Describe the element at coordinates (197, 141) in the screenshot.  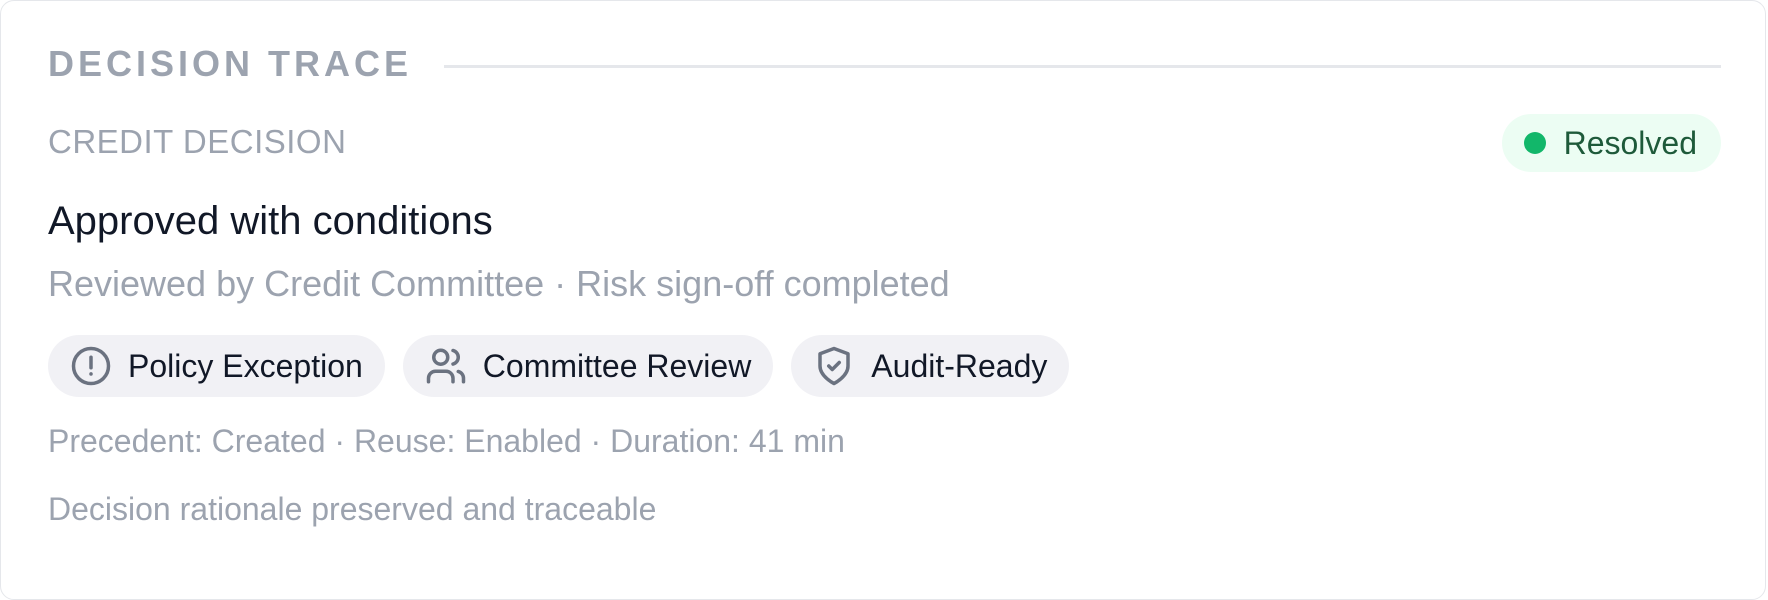
I see `decision-category: CREDIT DECISION` at that location.